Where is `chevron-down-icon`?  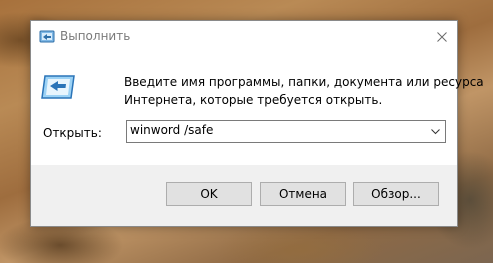
chevron-down-icon is located at coordinates (435, 131).